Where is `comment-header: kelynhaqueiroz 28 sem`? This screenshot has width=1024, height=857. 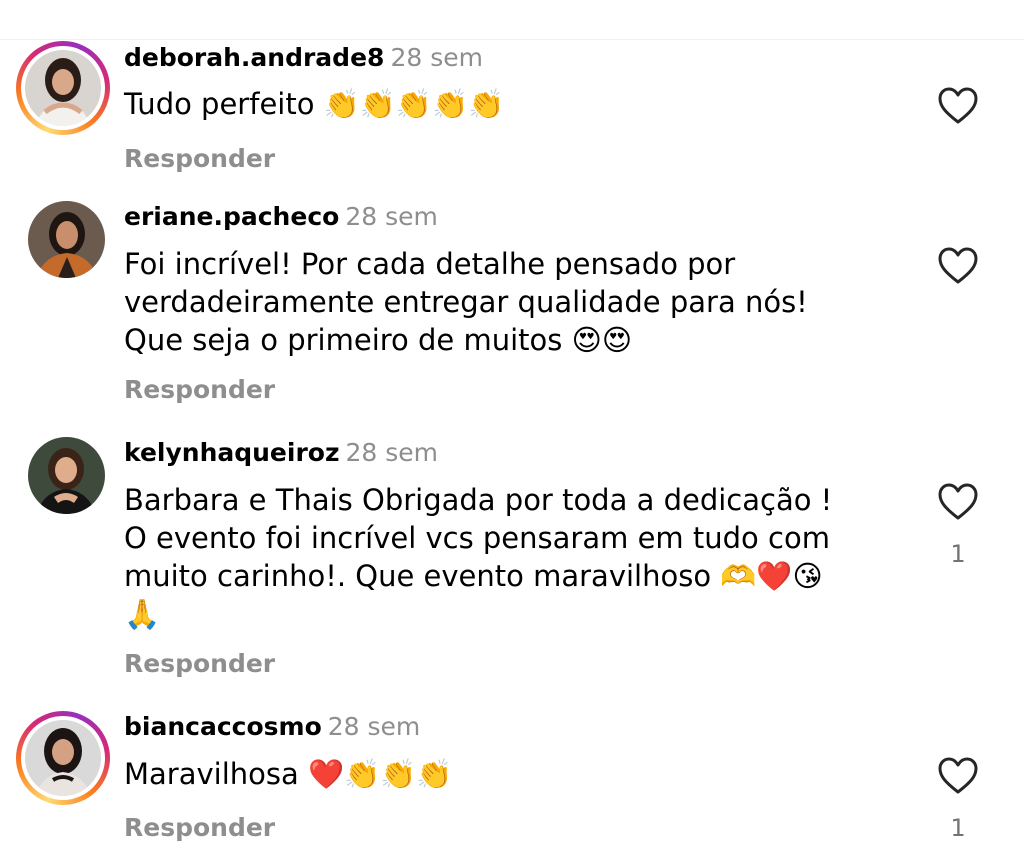
comment-header: kelynhaqueiroz 28 sem is located at coordinates (281, 453).